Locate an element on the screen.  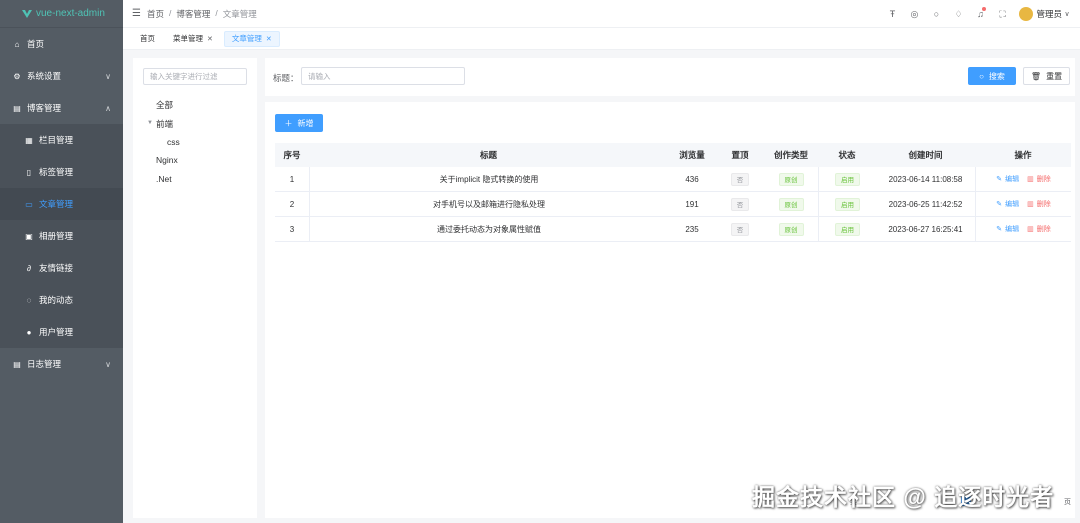
sidebar-item-7: ∂ 友情链接 is located at coordinates (61, 268).